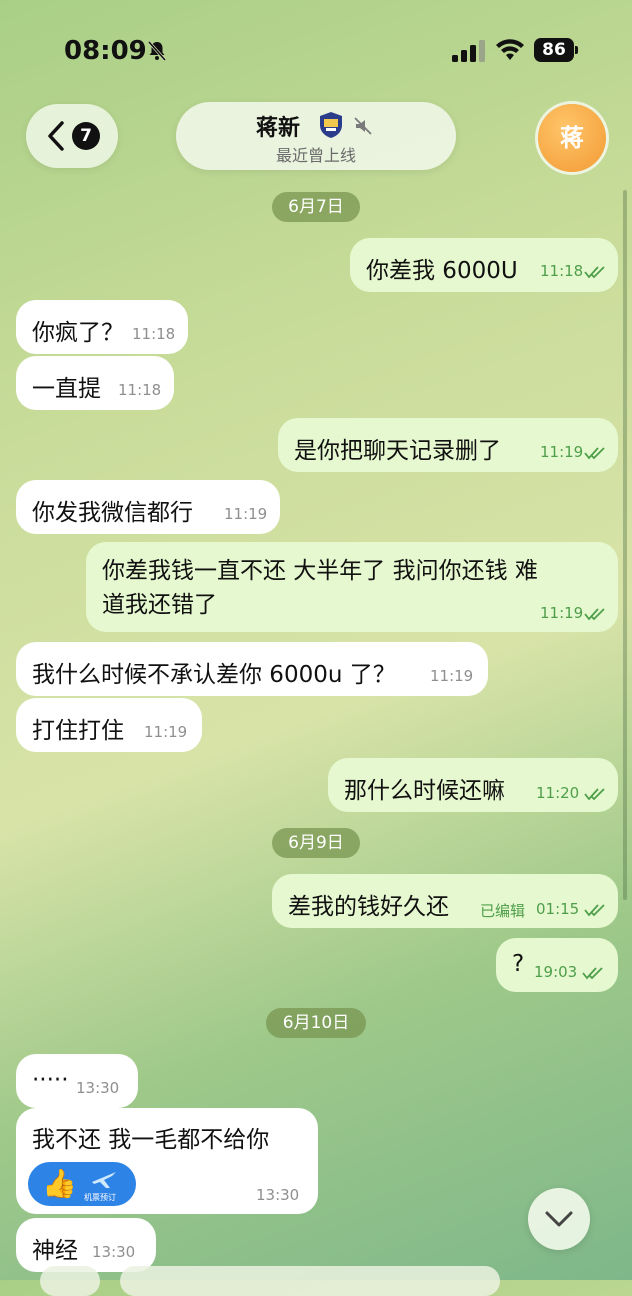  I want to click on message-input-bar, so click(310, 1281).